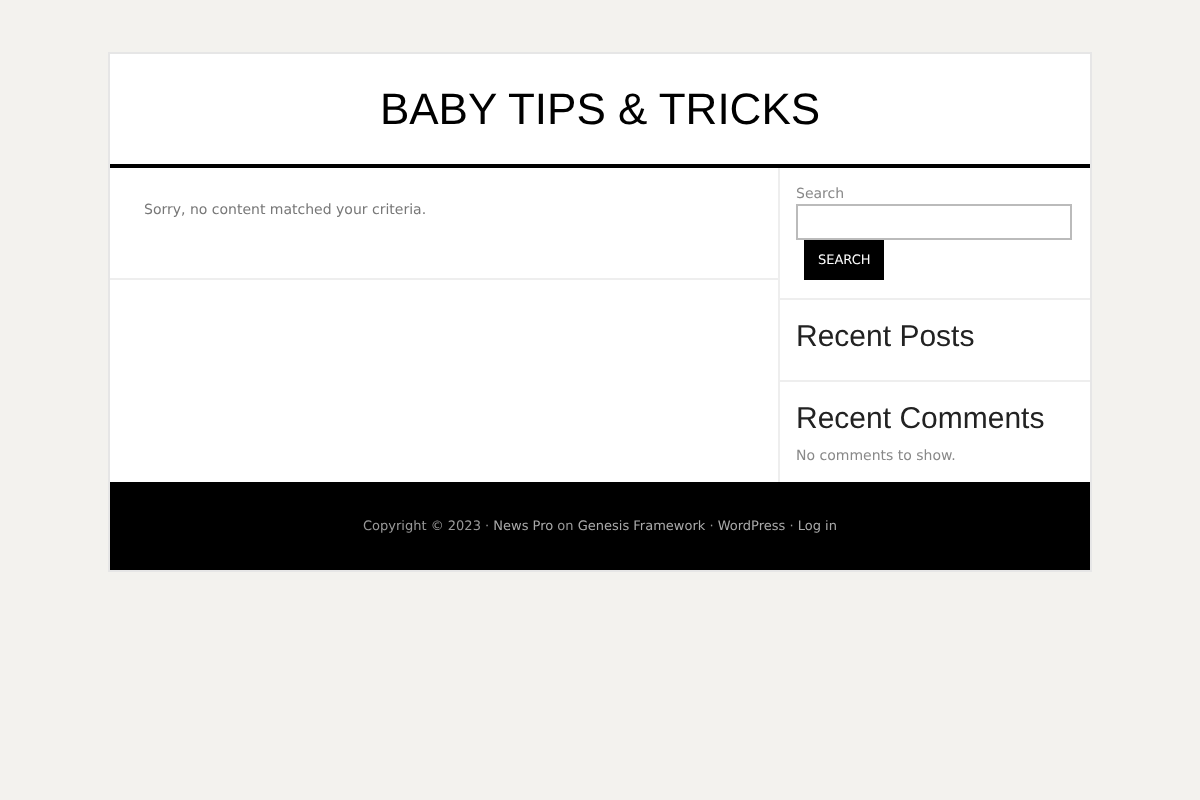 This screenshot has width=1200, height=800. Describe the element at coordinates (600, 109) in the screenshot. I see `site-title: BABY TIPS & TRICKS` at that location.